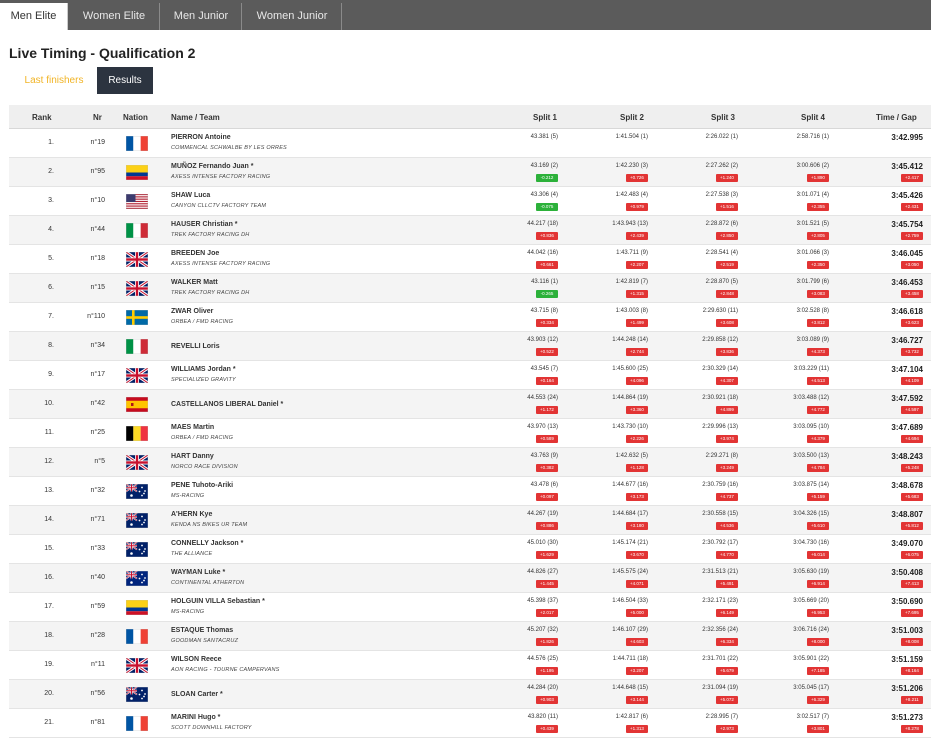 This screenshot has width=931, height=750. Describe the element at coordinates (912, 323) in the screenshot. I see `final-gap-badge: +3.623` at that location.